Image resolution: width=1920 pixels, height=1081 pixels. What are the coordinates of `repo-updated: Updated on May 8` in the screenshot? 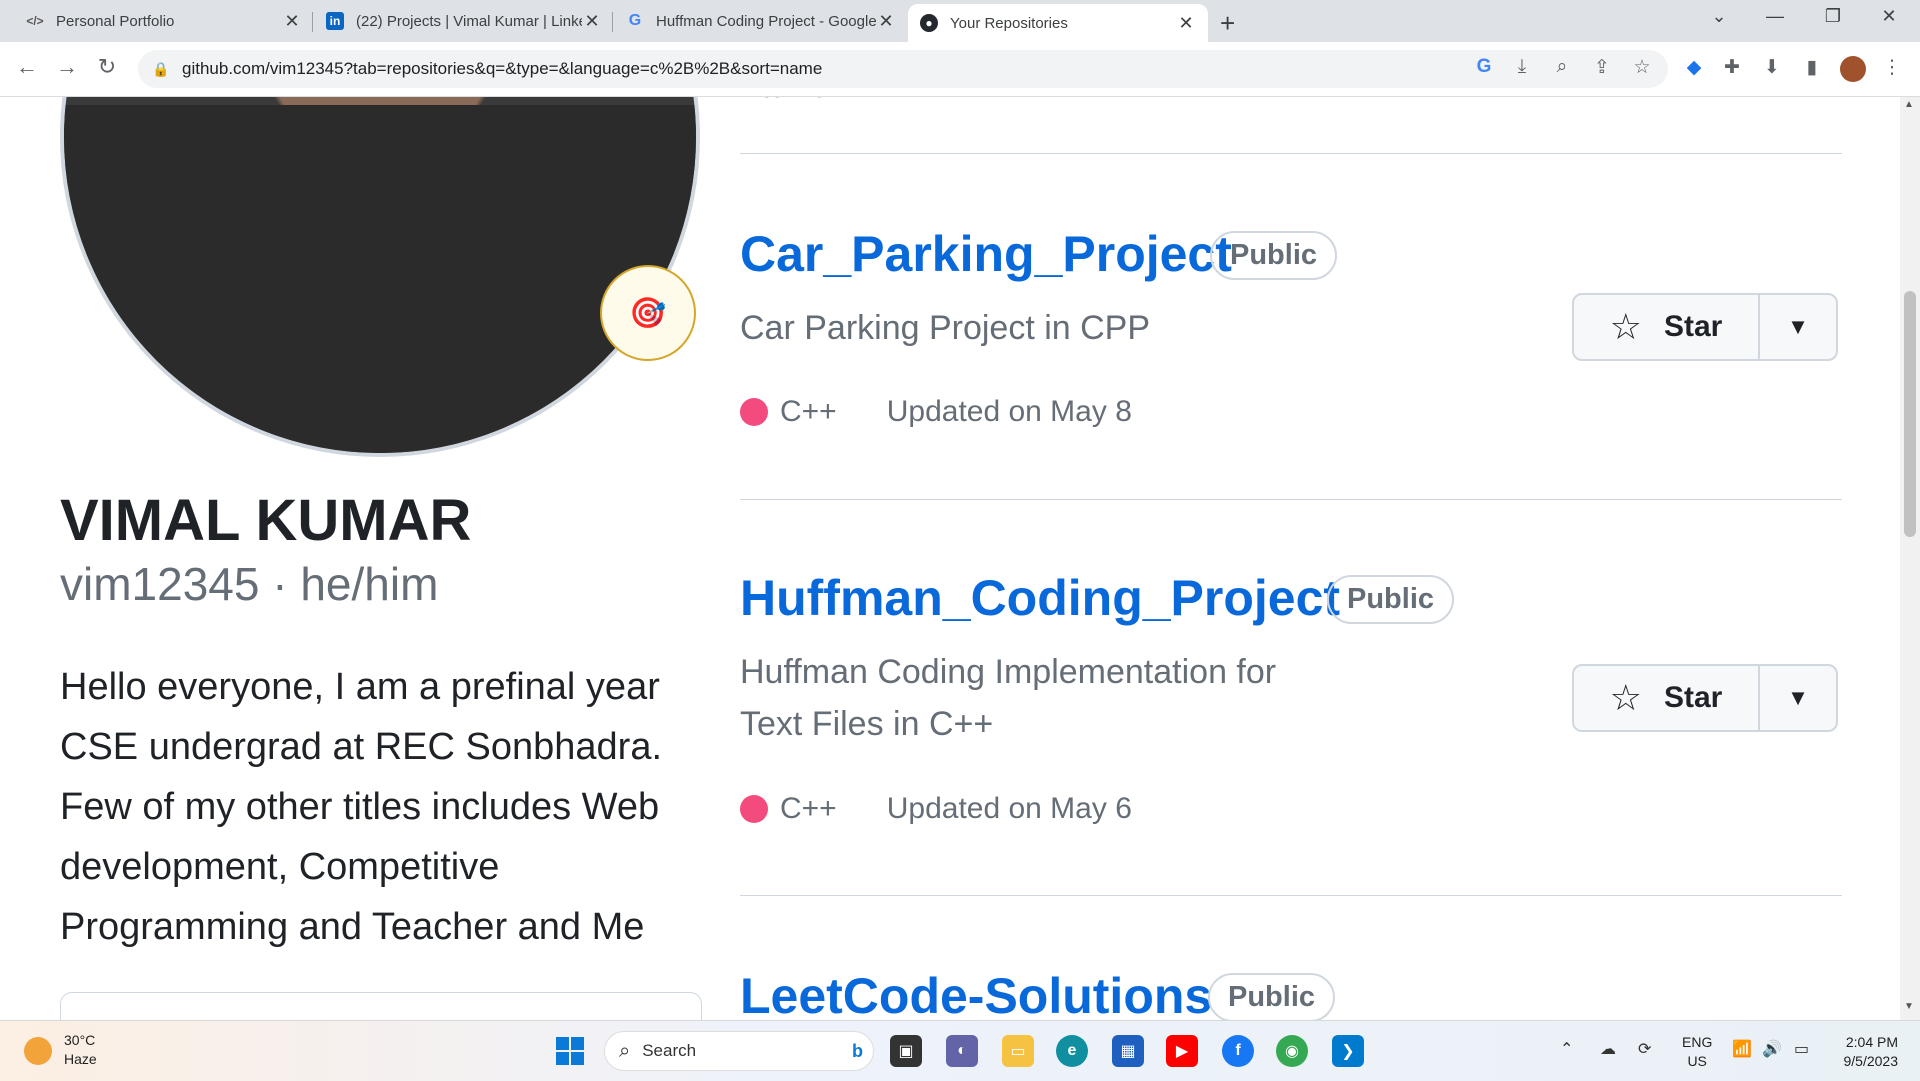 It's located at (1009, 411).